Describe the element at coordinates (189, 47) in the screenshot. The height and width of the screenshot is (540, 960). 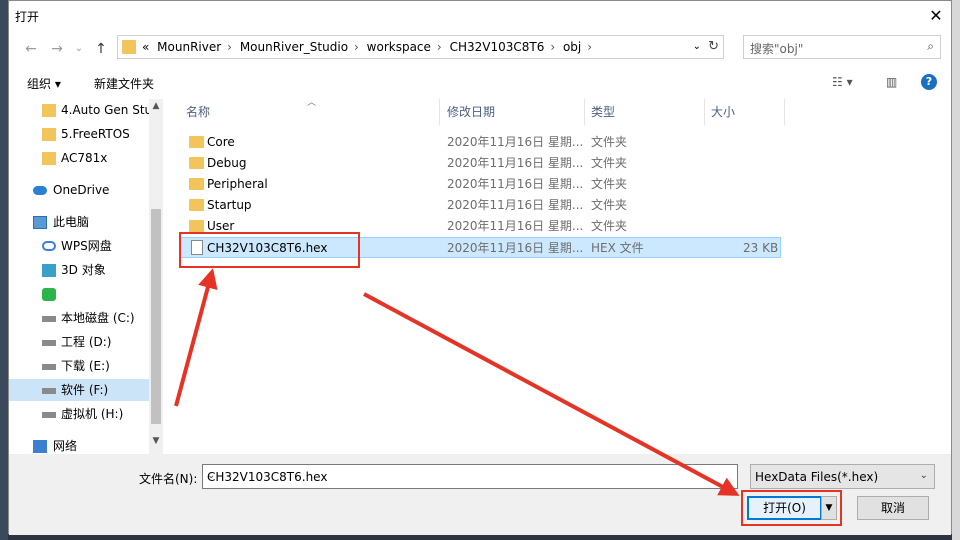
I see `breadcrumb-mounriver: MounRiver` at that location.